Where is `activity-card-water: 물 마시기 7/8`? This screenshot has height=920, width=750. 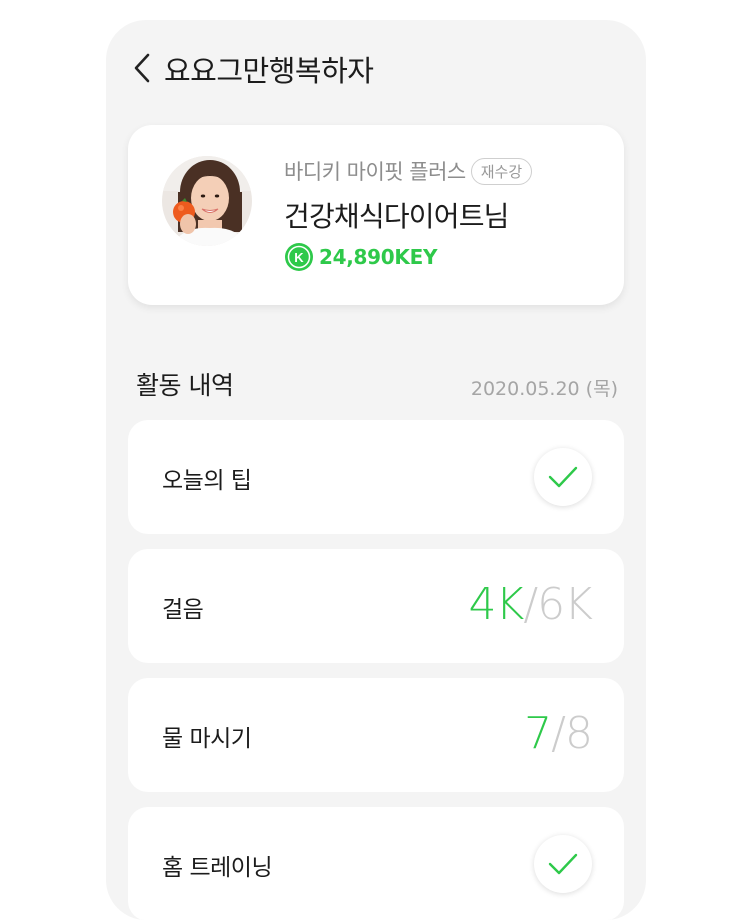 activity-card-water: 물 마시기 7/8 is located at coordinates (376, 735).